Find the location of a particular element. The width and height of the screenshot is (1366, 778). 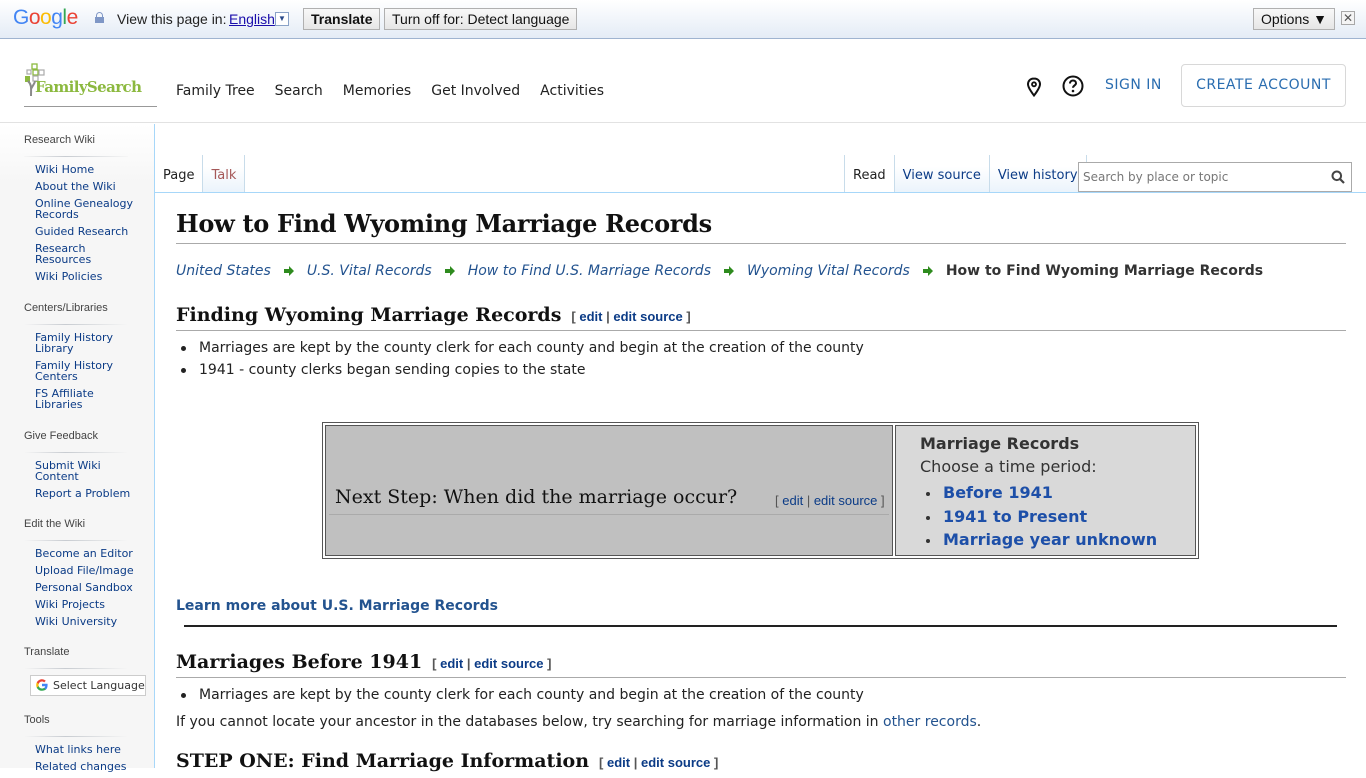

close-icon: ✕ is located at coordinates (1348, 18).